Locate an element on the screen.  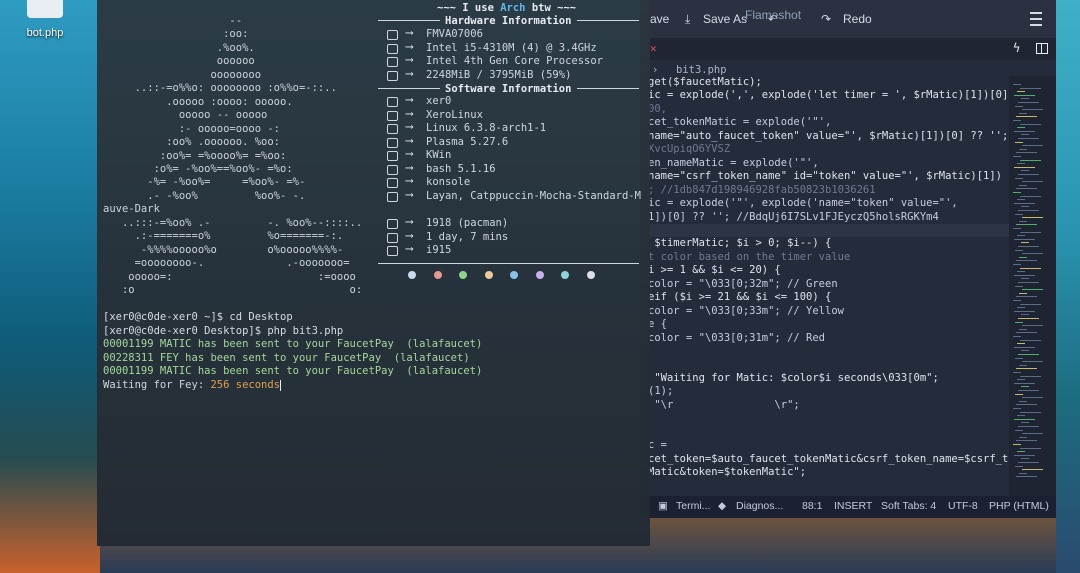
terminal-icon is located at coordinates (392, 183).